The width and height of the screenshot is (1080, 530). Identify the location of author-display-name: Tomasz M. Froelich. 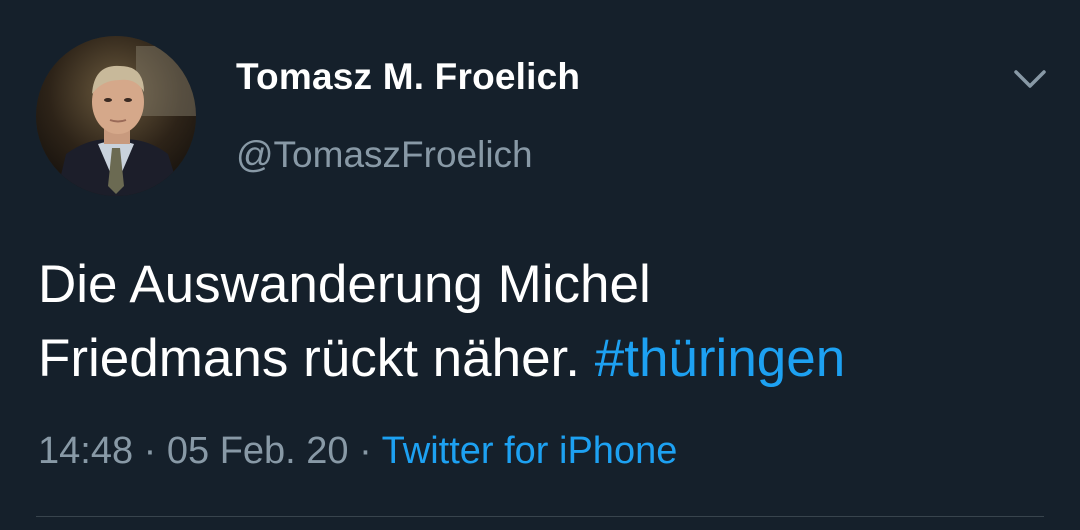
(408, 77).